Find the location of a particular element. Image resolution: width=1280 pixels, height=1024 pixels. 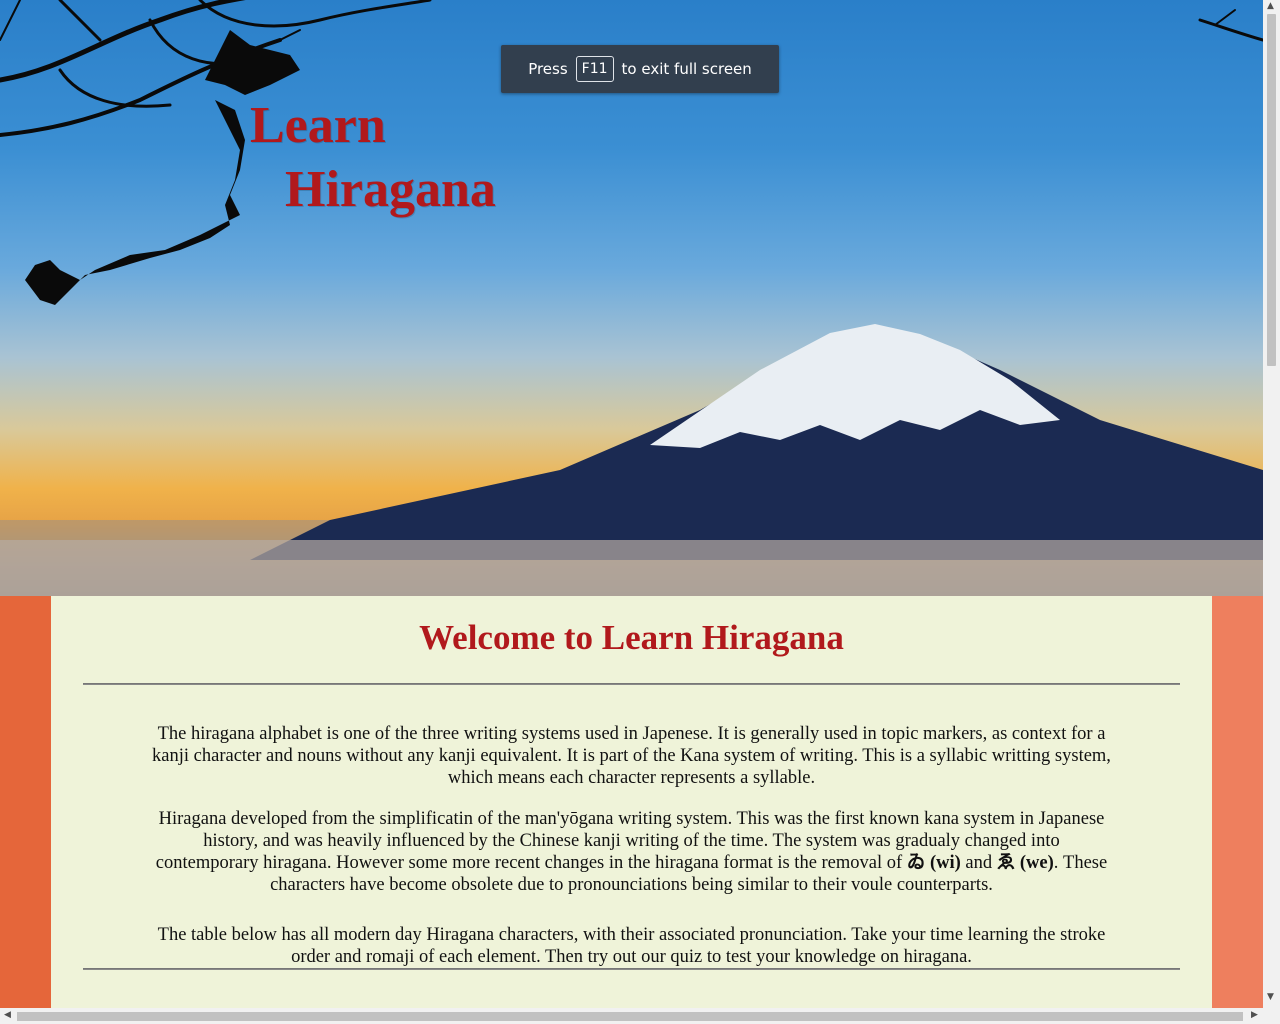

char-wi: ゐ (wi) is located at coordinates (933, 862).